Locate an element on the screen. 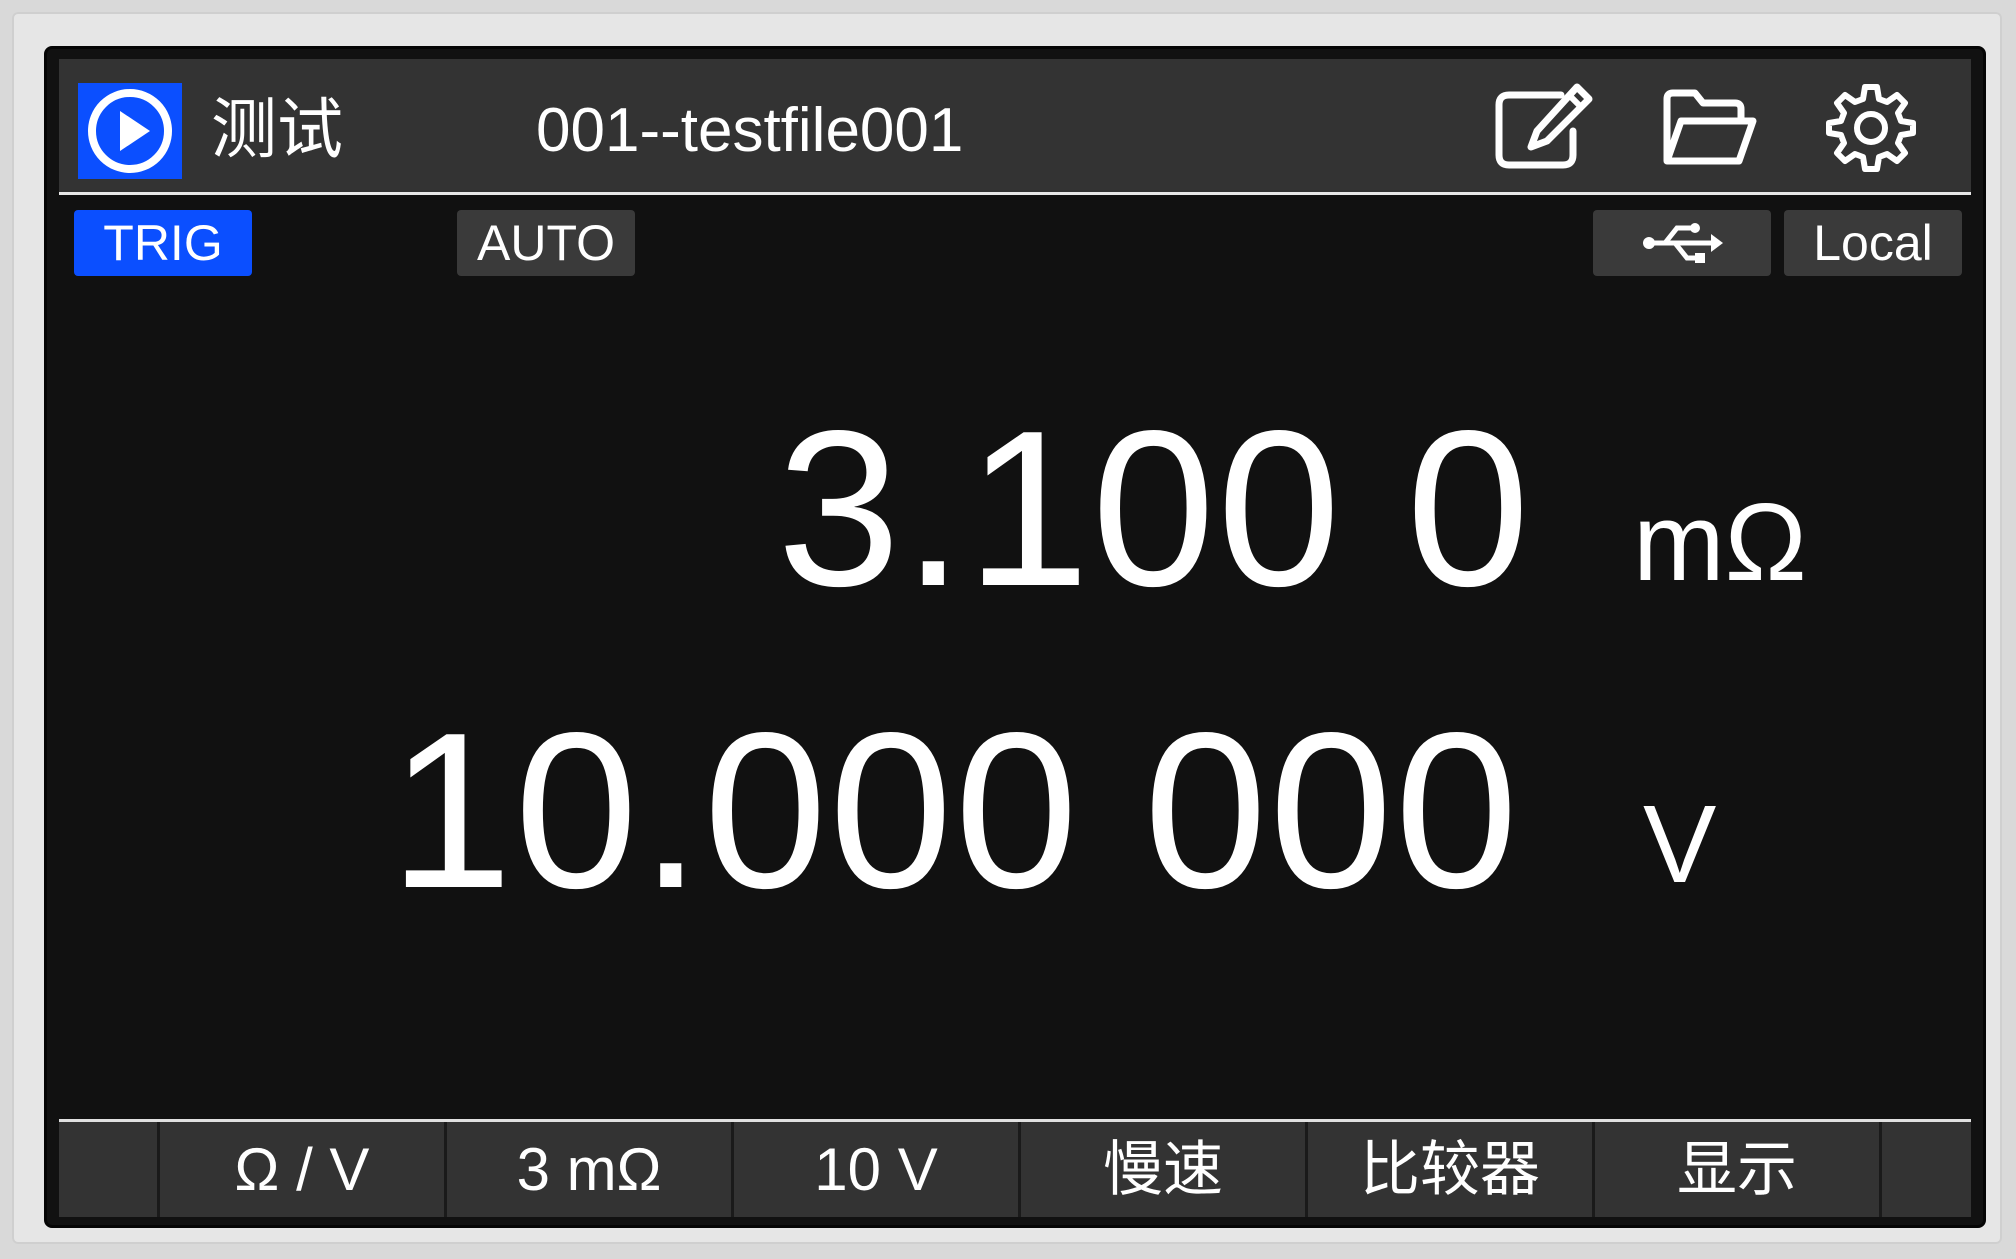  usb-icon is located at coordinates (1683, 243).